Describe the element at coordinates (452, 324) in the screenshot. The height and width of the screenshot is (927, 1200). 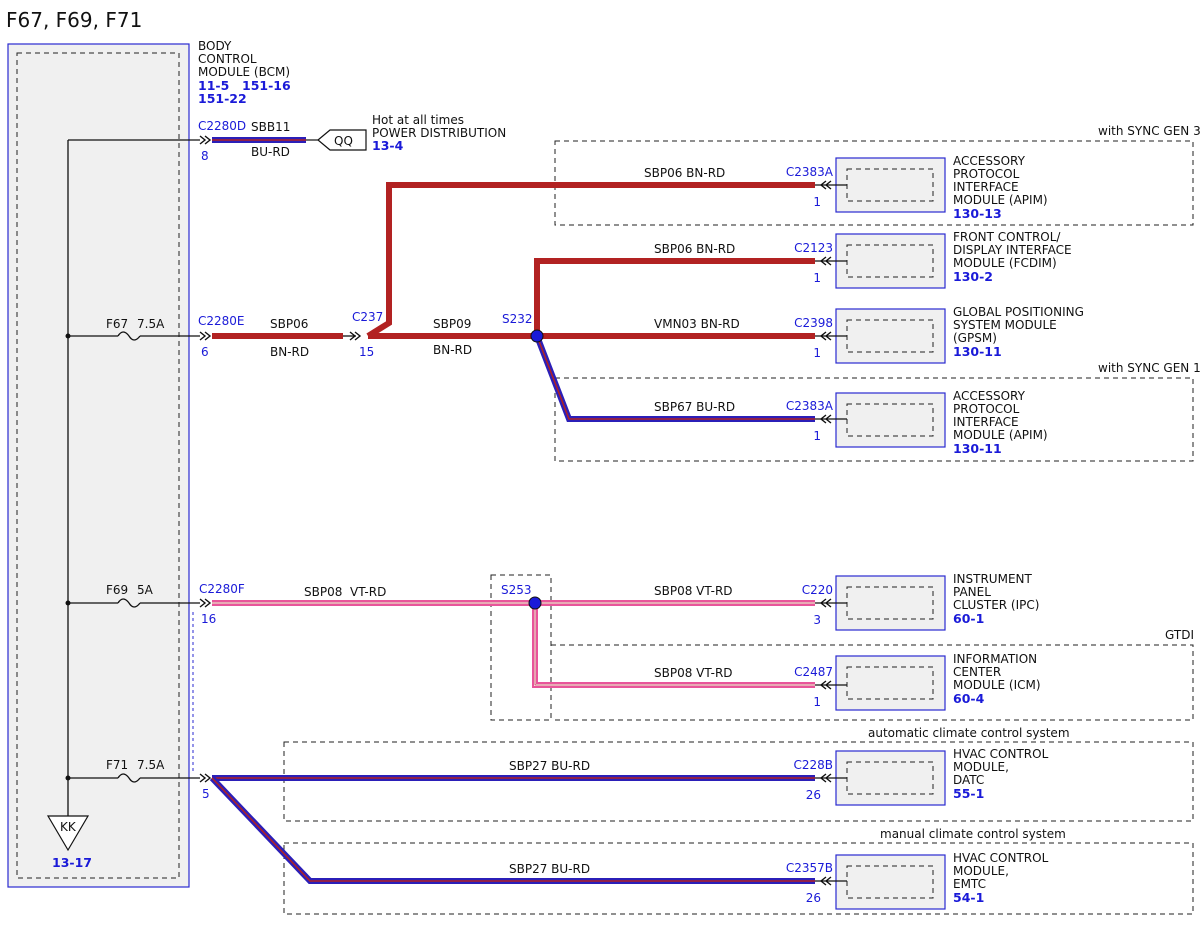
I see `circuit-sbp09: SBP09` at that location.